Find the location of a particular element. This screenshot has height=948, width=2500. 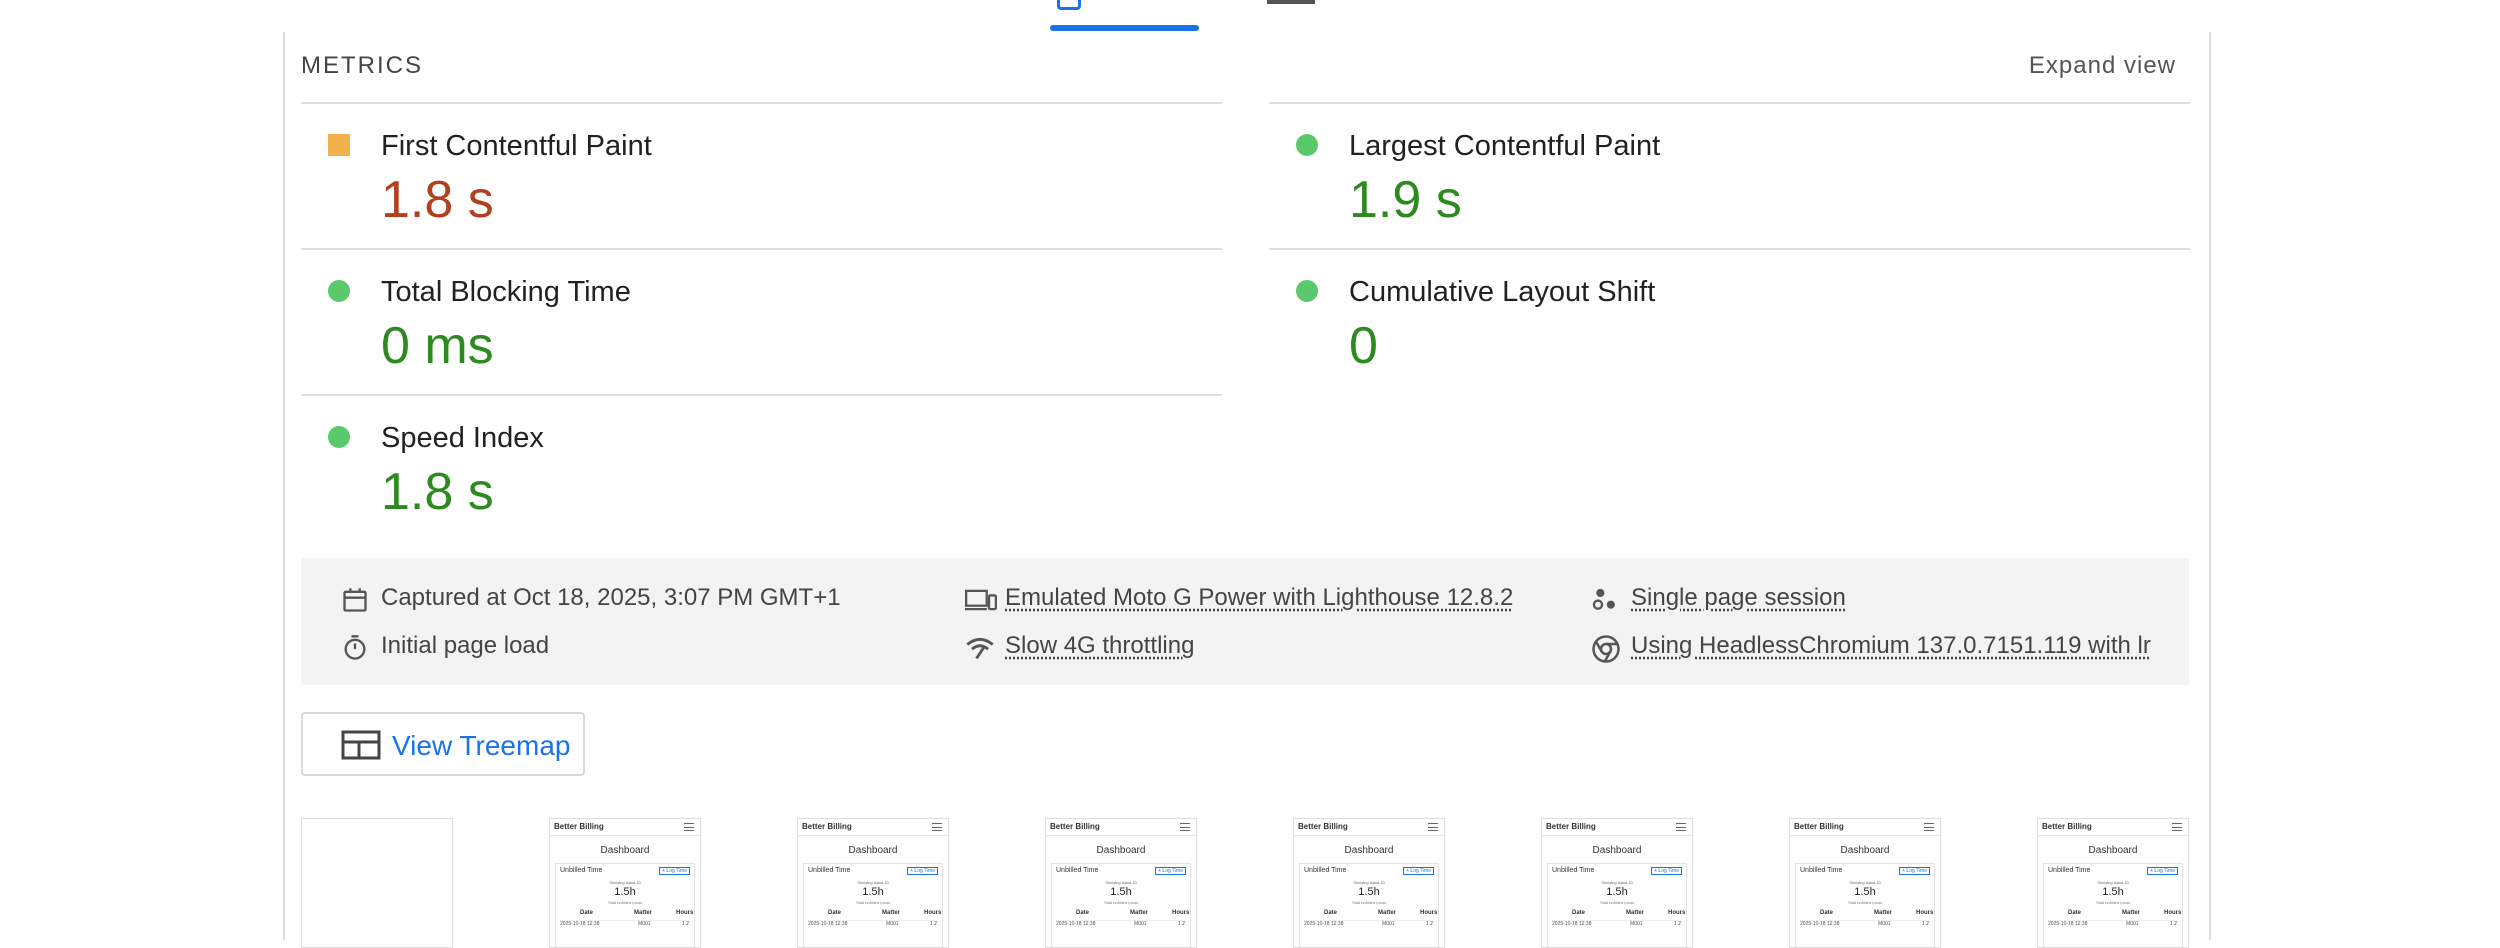

metric-title: First Contentful Paint is located at coordinates (516, 146).